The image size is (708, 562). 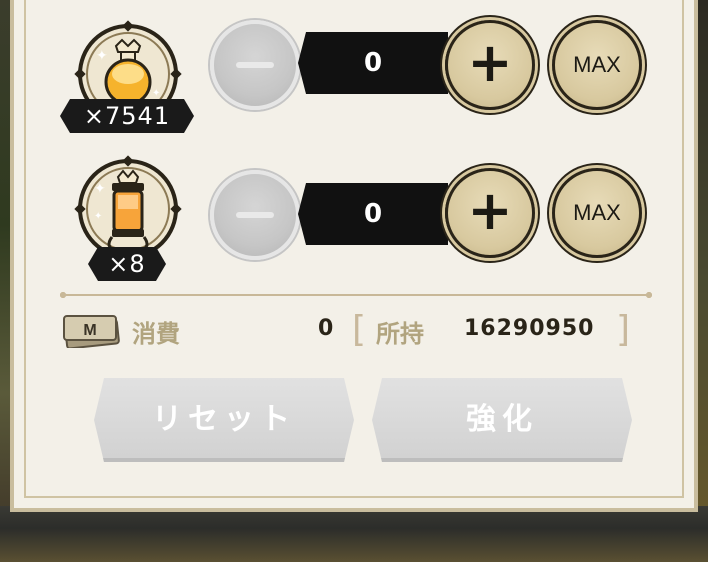 I want to click on cost-label: 消費, so click(x=156, y=334).